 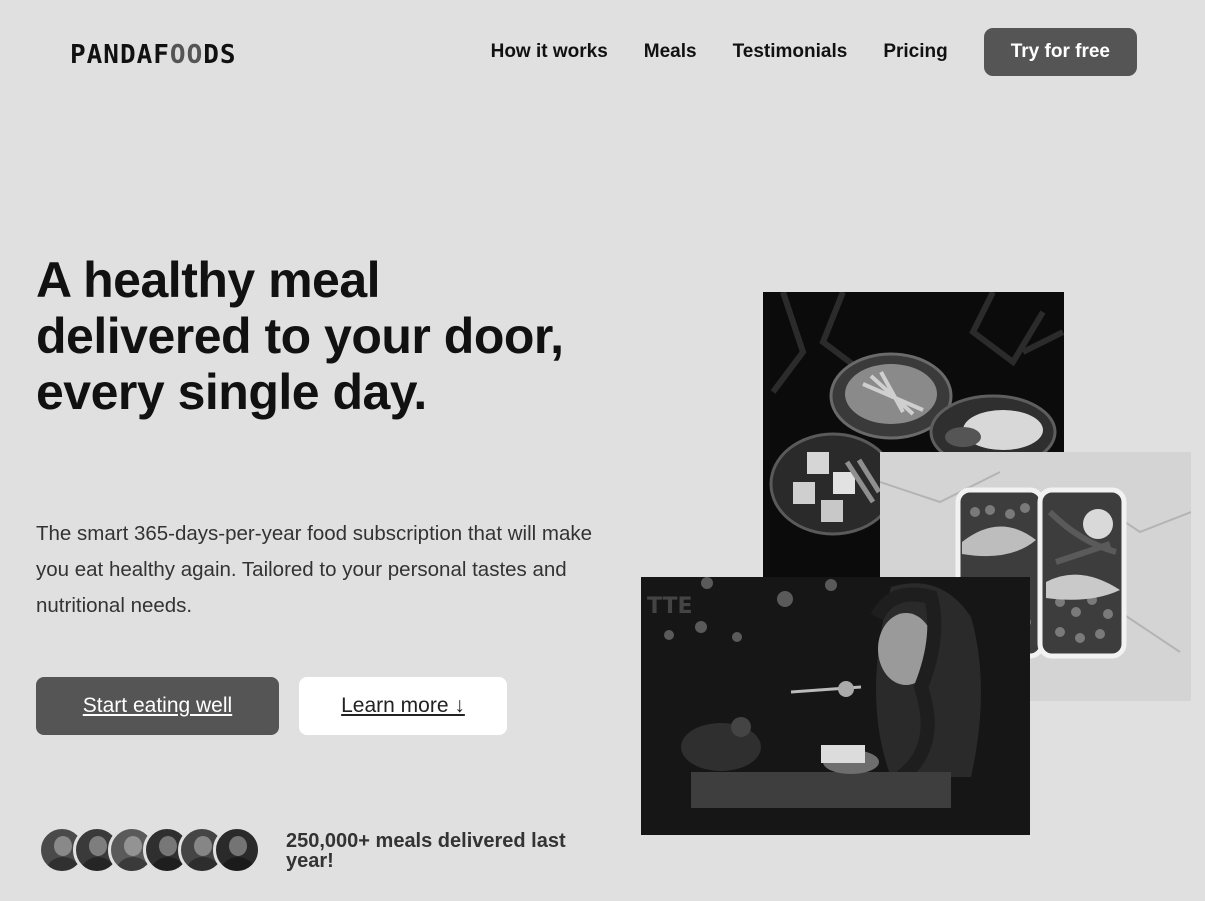 I want to click on try-for-free-button: Try for free, so click(x=1060, y=52).